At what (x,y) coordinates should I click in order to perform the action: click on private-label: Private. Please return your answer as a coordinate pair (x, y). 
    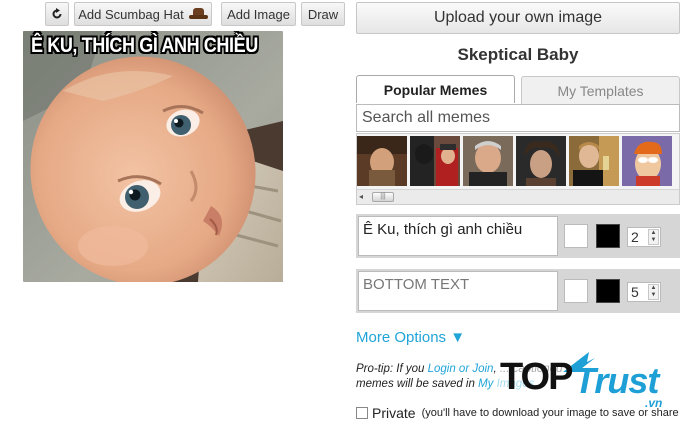
    Looking at the image, I should click on (394, 413).